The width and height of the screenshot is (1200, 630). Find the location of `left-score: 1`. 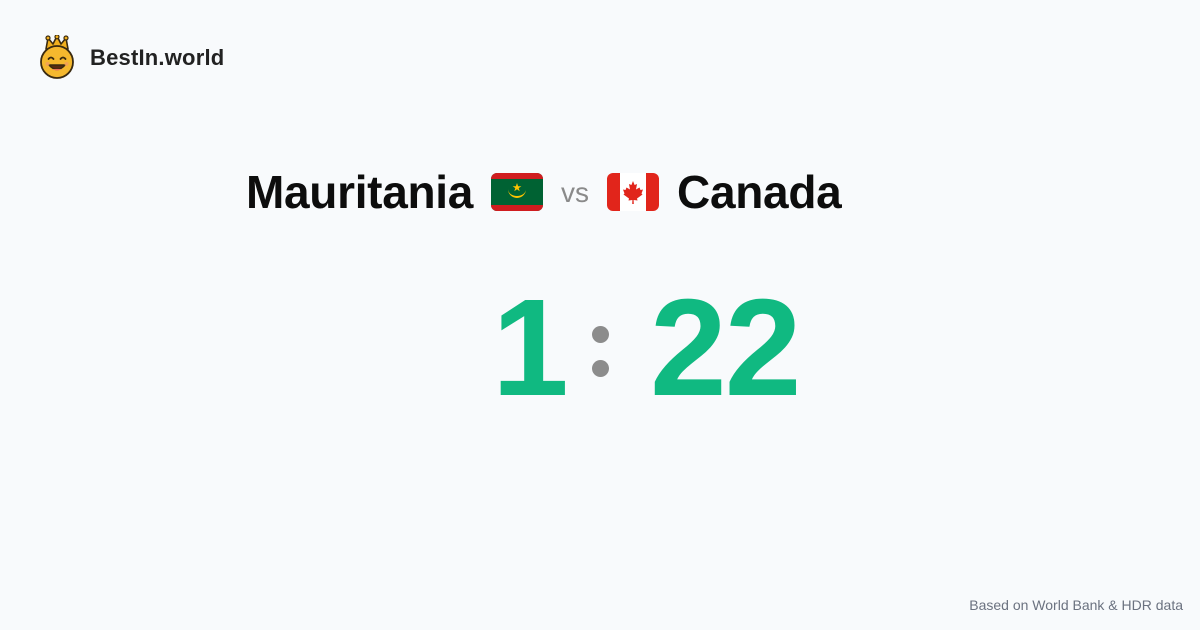

left-score: 1 is located at coordinates (530, 348).